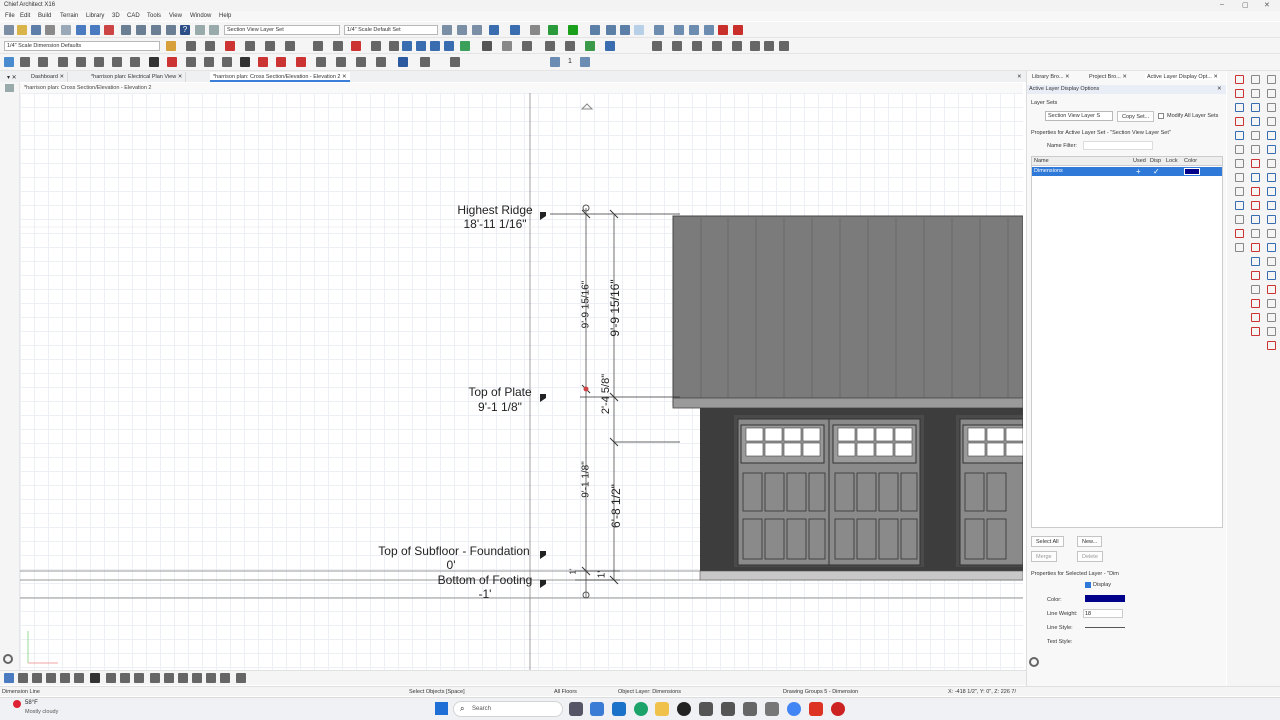 The height and width of the screenshot is (720, 1280). I want to click on layer-set-dropdown: Section View Layer S, so click(1079, 116).